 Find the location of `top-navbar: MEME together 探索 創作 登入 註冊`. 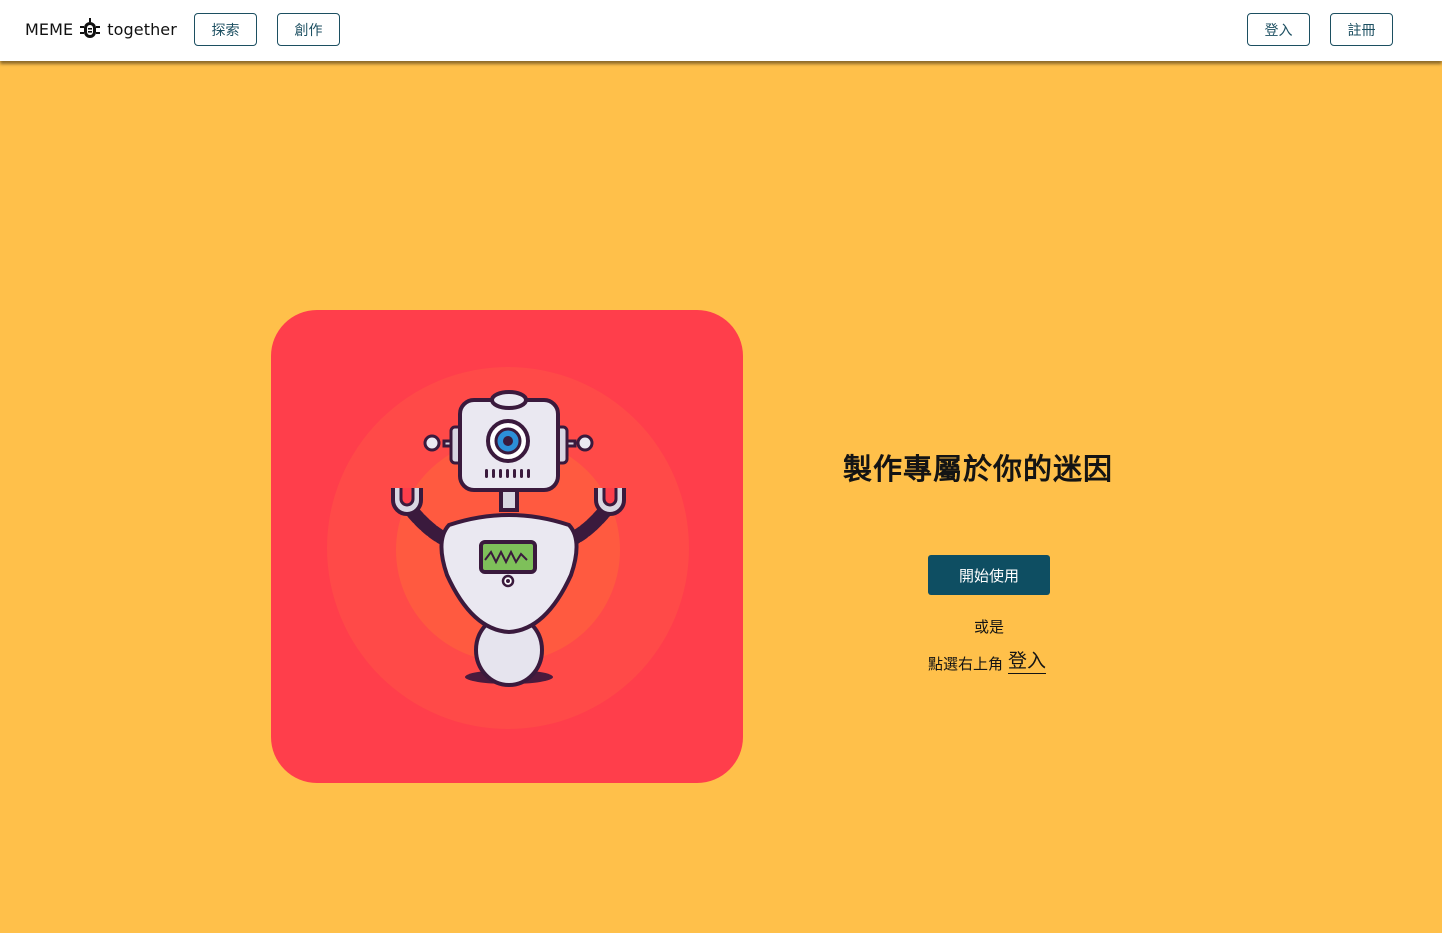

top-navbar: MEME together 探索 創作 登入 註冊 is located at coordinates (721, 30).